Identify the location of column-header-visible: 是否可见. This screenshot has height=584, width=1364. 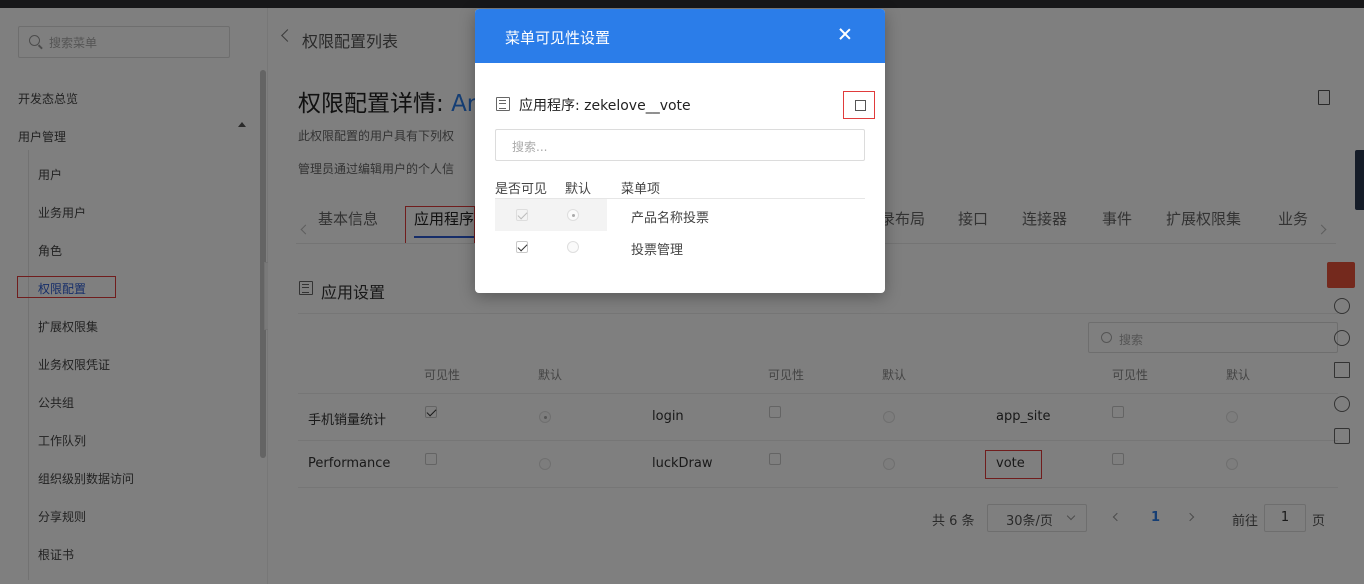
(521, 189).